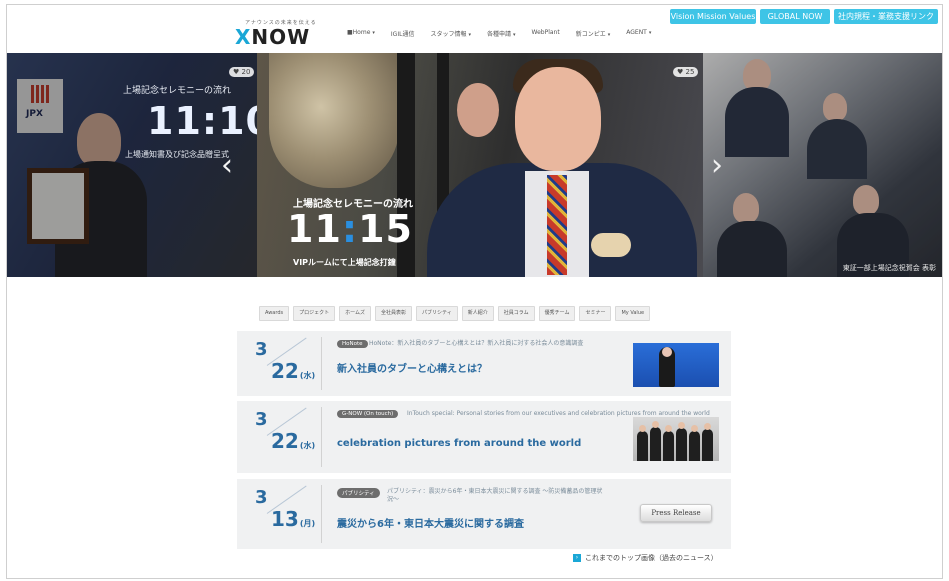  I want to click on nav-label: 各種申請, so click(498, 34).